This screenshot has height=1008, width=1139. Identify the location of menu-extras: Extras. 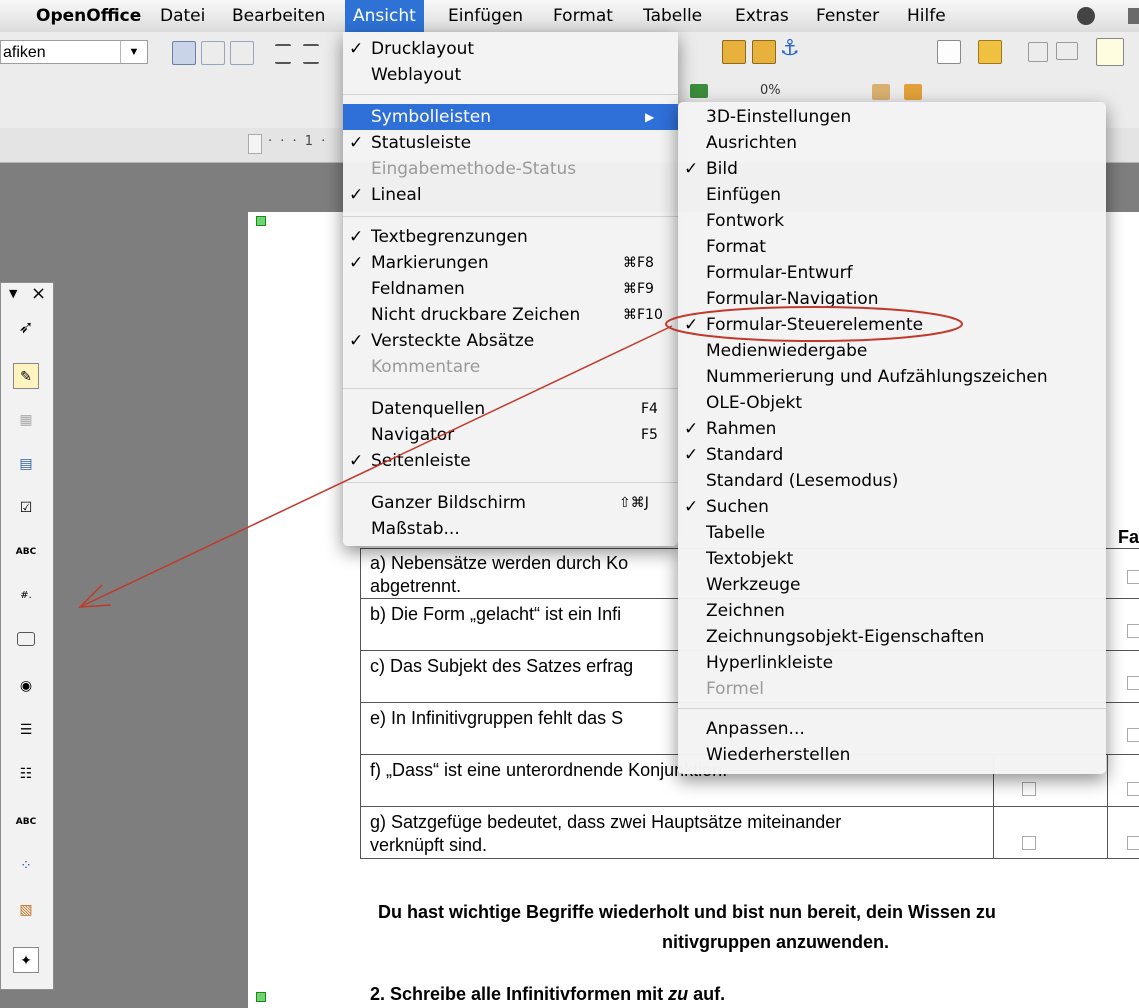
(762, 16).